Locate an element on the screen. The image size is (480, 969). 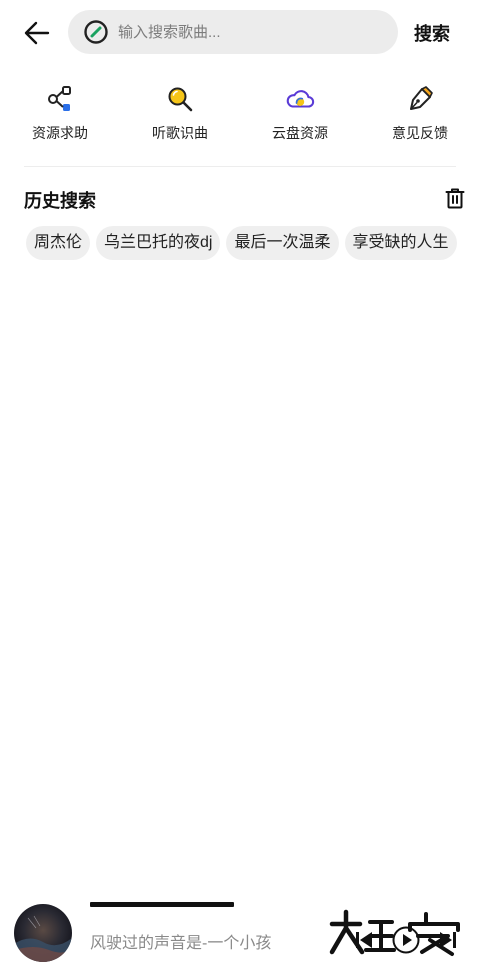
quick-action-label: 听歌识曲 is located at coordinates (180, 133).